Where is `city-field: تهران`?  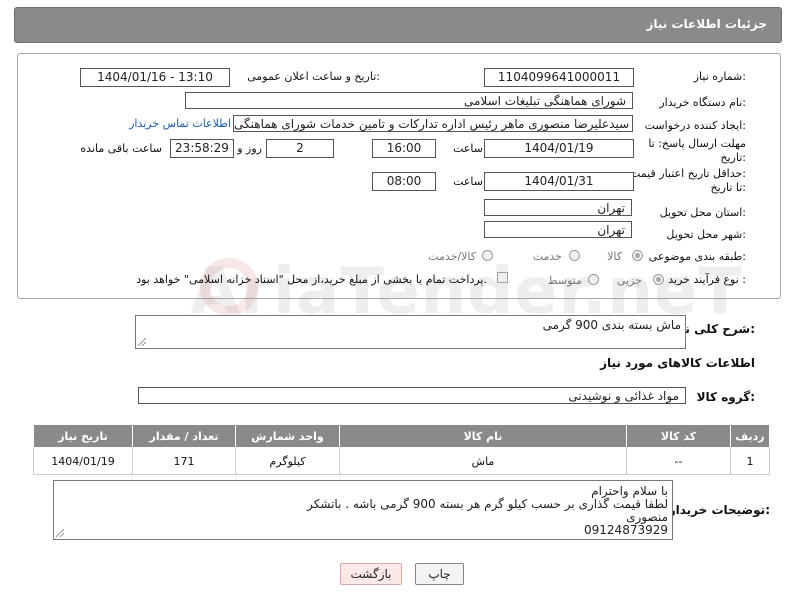 city-field: تهران is located at coordinates (558, 229).